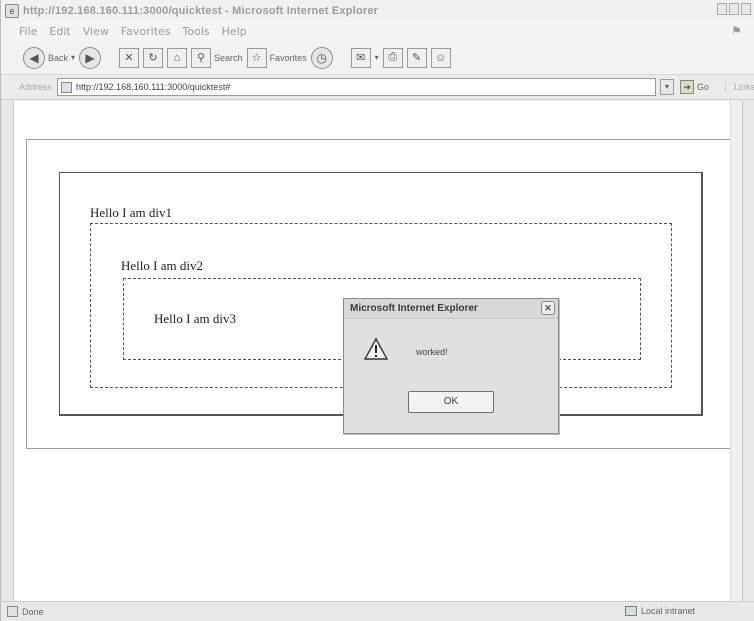  I want to click on search-icon: ⚲, so click(201, 57).